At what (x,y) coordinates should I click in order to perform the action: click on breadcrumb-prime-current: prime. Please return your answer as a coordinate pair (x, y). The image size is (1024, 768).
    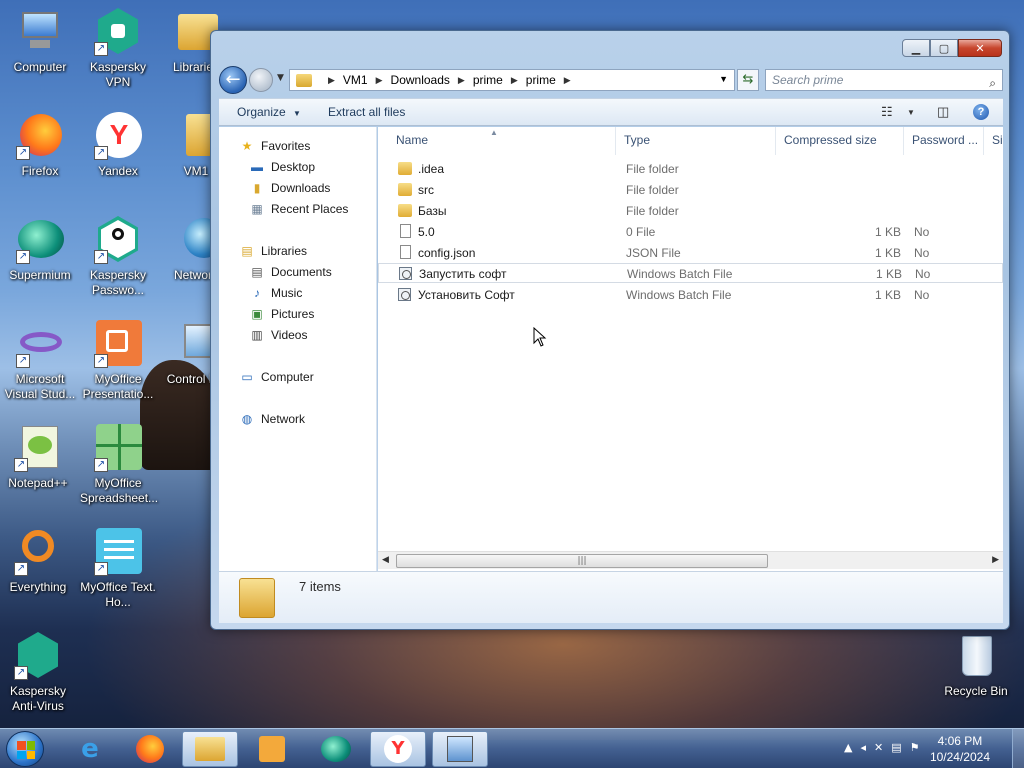
    Looking at the image, I should click on (541, 80).